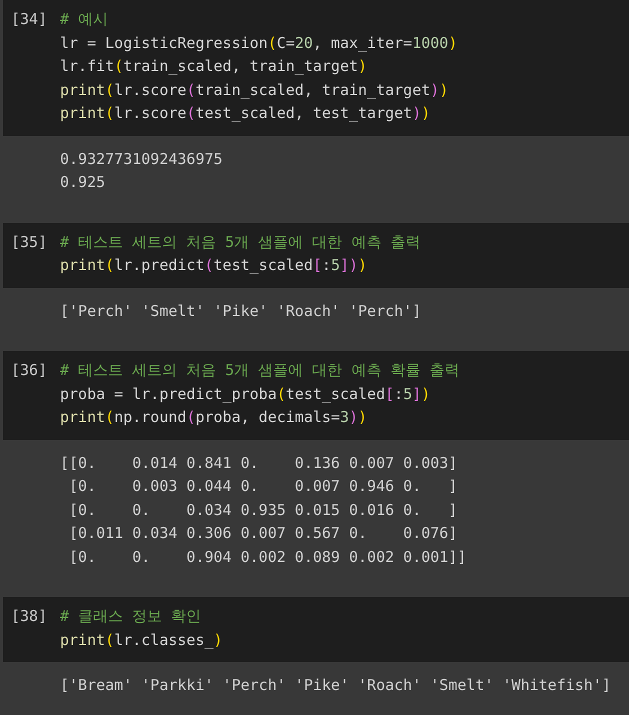  Describe the element at coordinates (260, 370) in the screenshot. I see `code-line: # 테스트 세트의 처음 5개 샘플에 대한 예측 확률 출력` at that location.